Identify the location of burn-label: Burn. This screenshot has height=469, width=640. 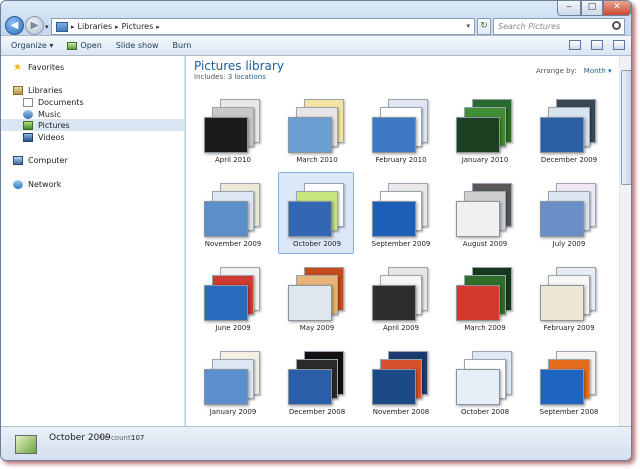
(182, 45).